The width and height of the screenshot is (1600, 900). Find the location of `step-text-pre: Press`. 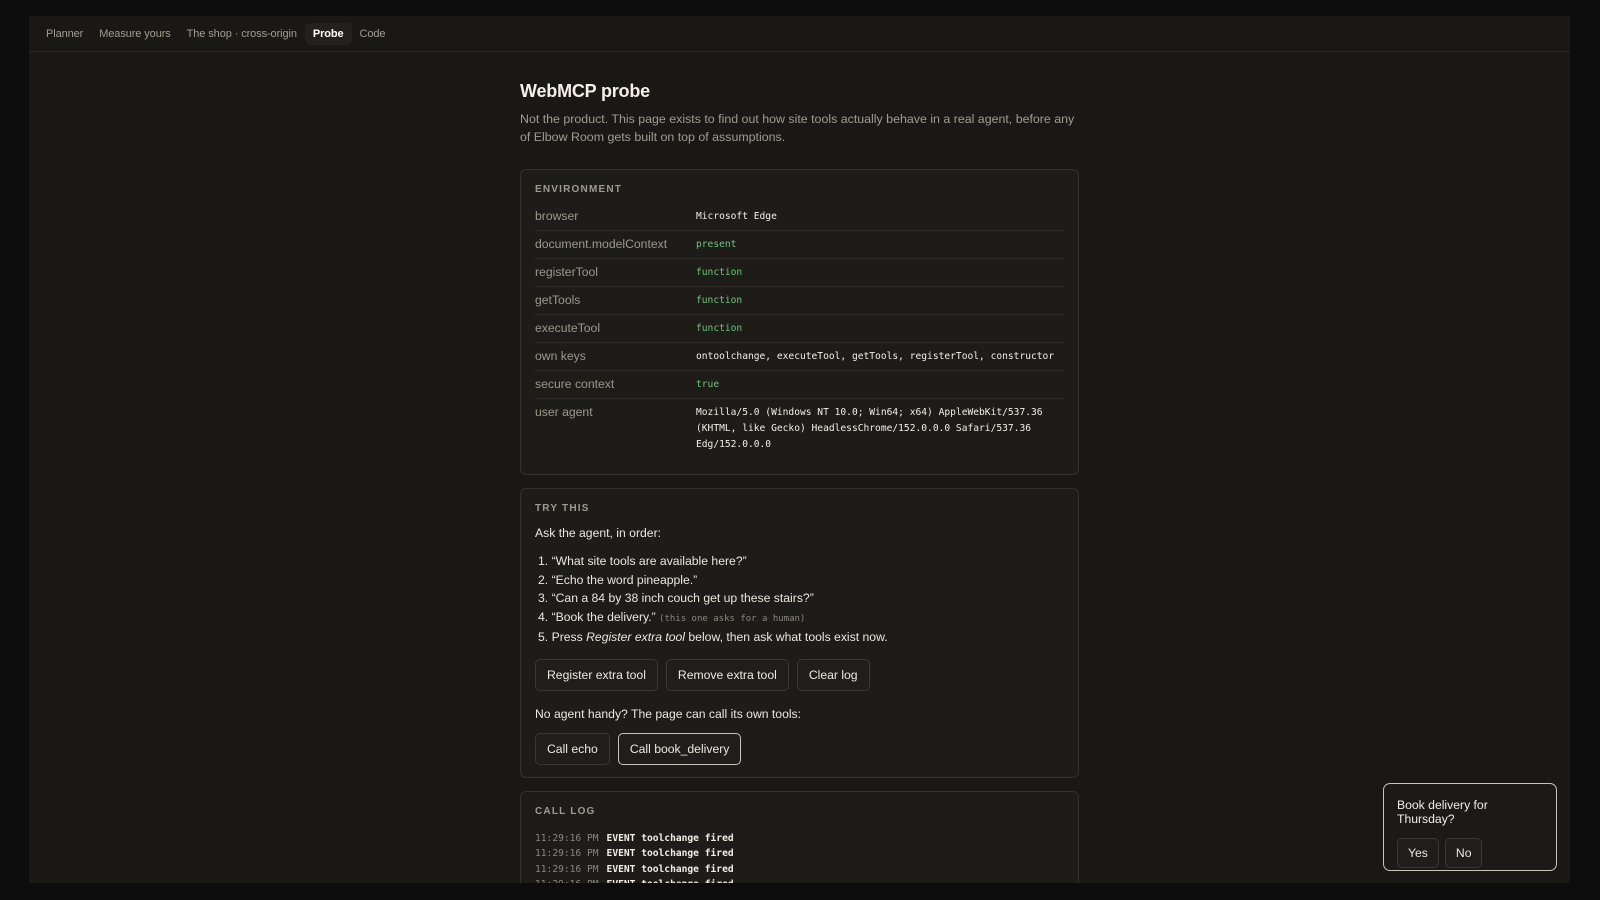

step-text-pre: Press is located at coordinates (569, 637).